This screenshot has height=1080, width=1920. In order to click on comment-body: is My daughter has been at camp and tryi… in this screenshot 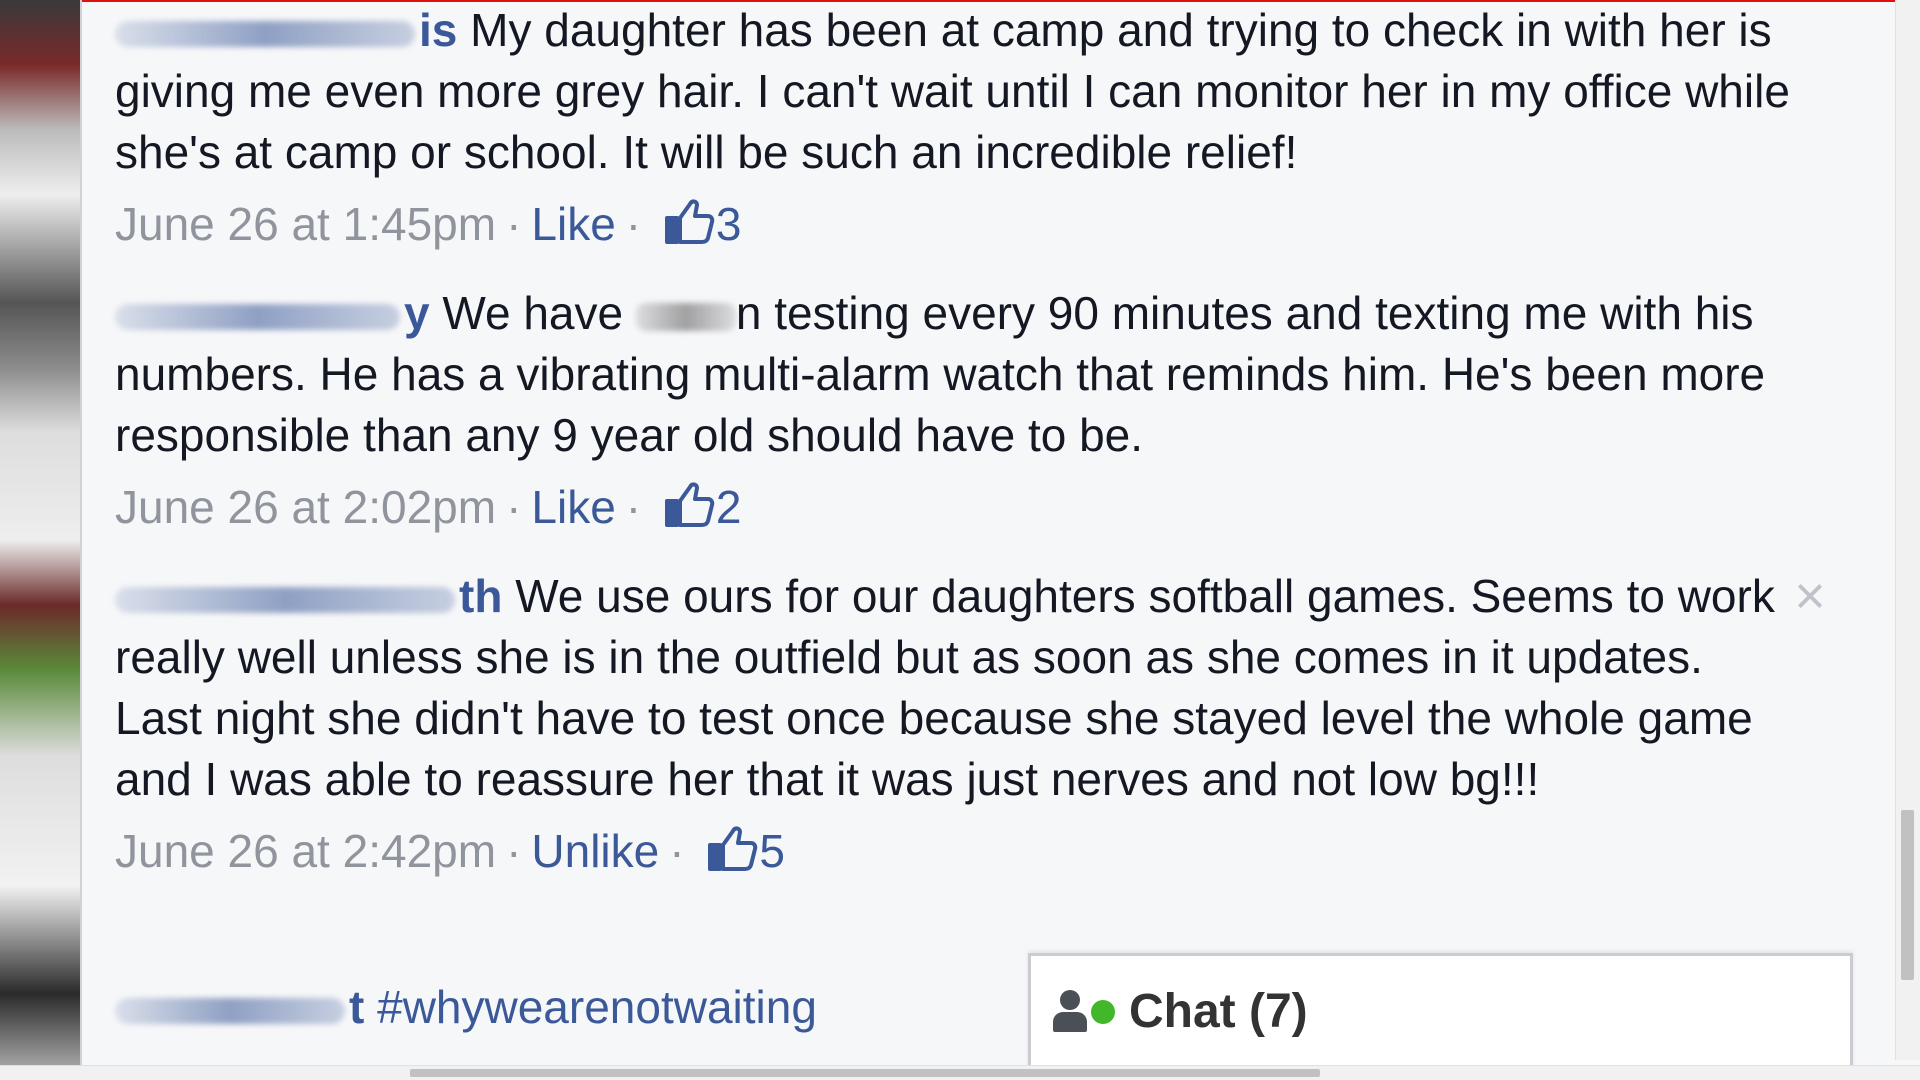, I will do `click(955, 91)`.